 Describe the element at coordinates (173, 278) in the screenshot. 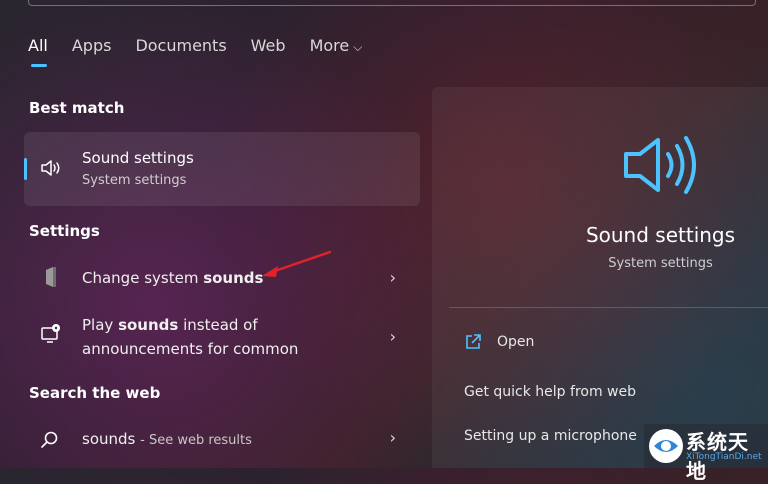

I see `settings-item-label: Change system sounds` at that location.